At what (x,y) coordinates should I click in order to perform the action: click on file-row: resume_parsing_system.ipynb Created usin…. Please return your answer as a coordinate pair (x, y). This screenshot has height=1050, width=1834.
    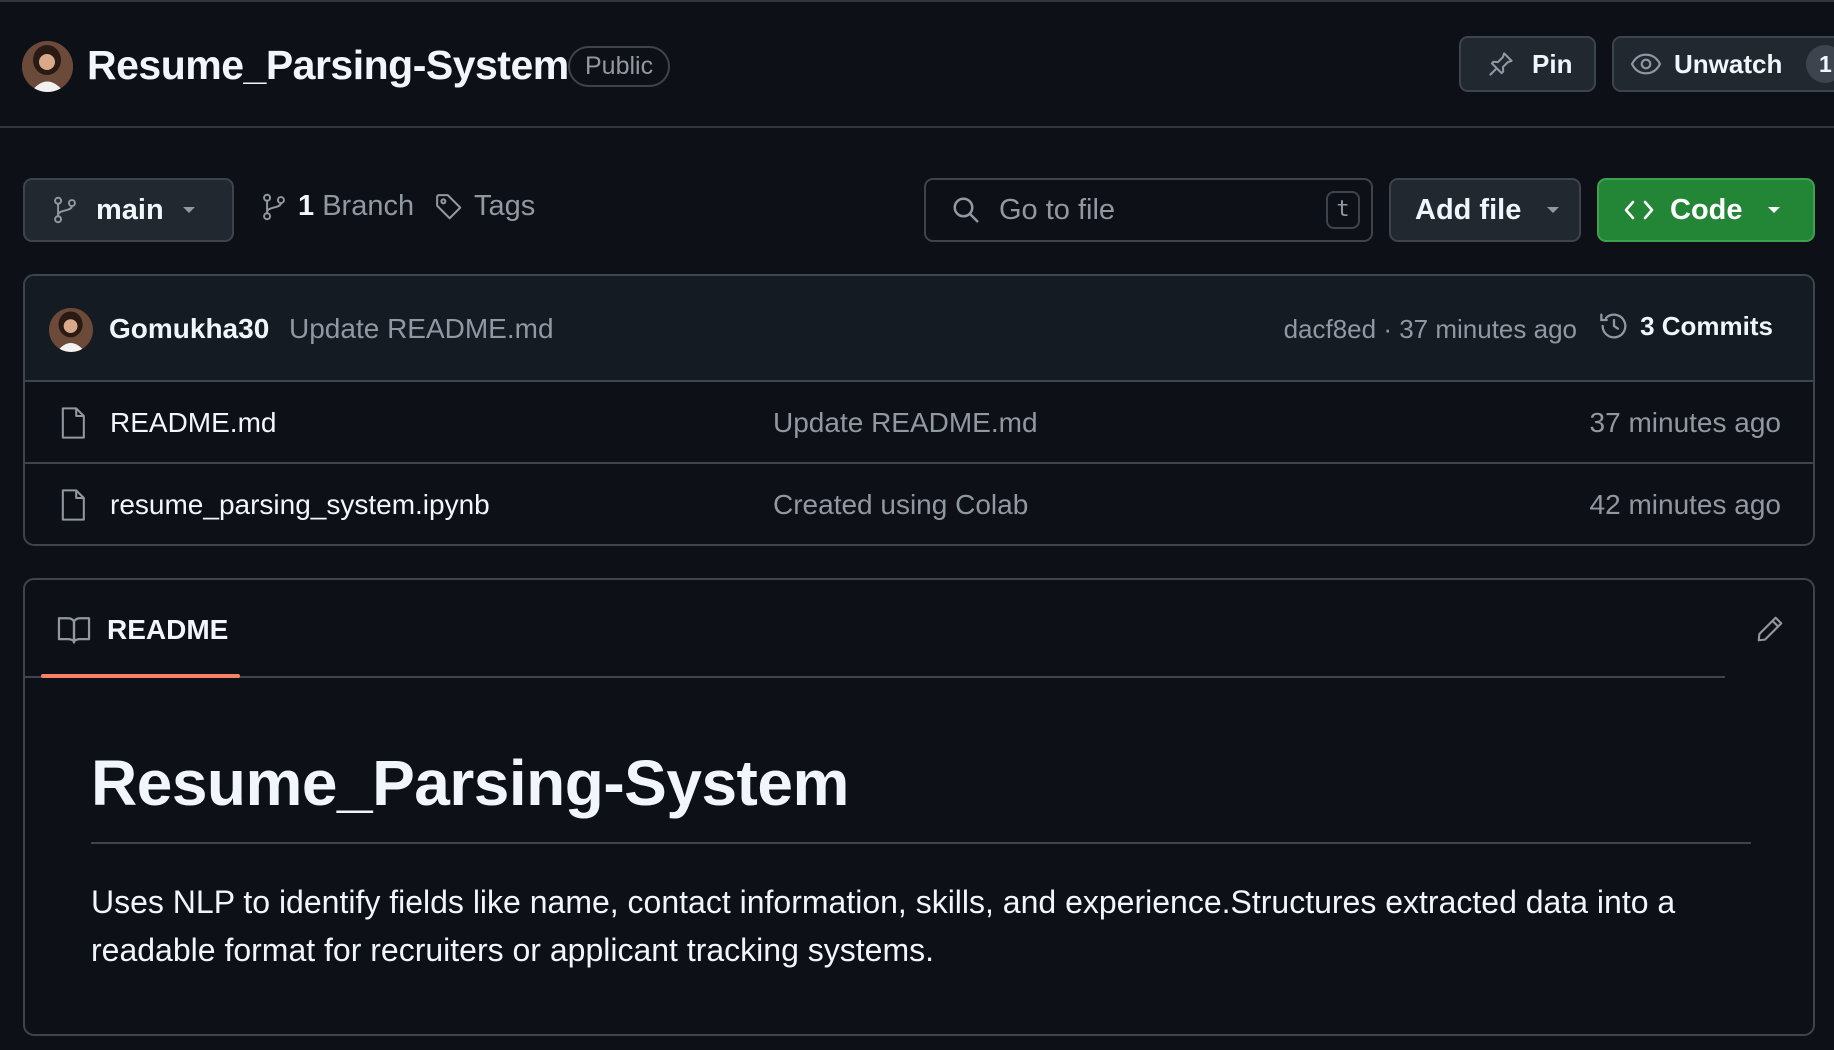
    Looking at the image, I should click on (919, 504).